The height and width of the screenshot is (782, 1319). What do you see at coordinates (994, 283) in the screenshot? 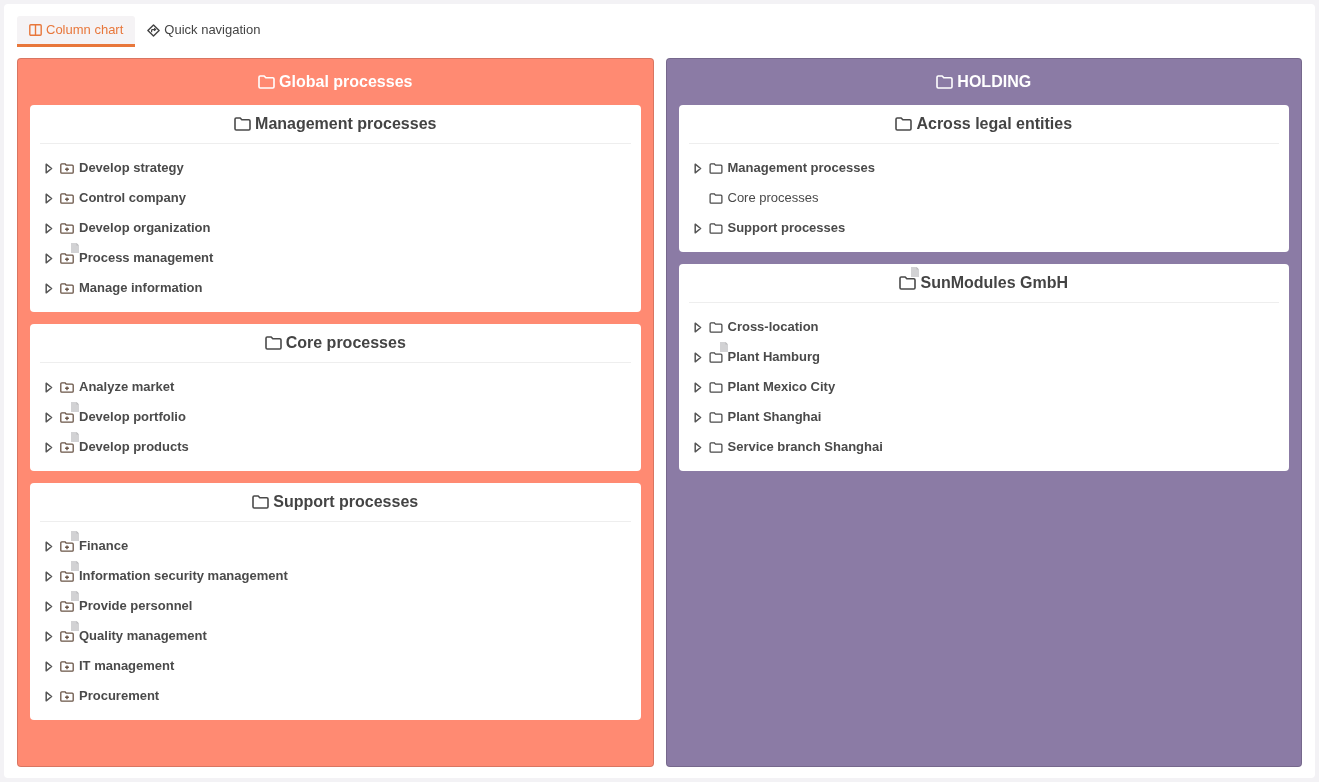
I see `card-title: SunModules GmbH` at bounding box center [994, 283].